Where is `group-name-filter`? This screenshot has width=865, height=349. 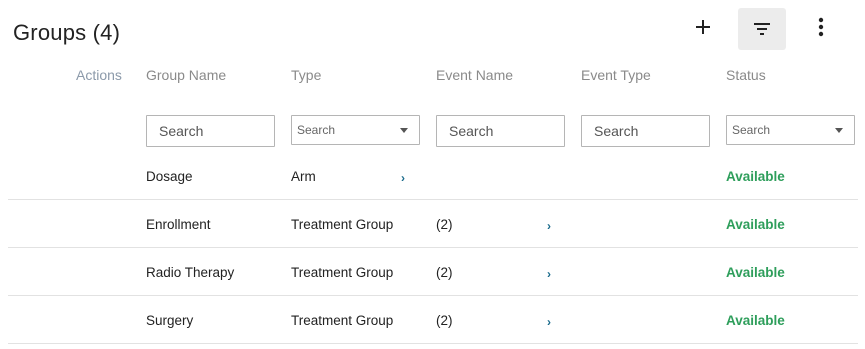
group-name-filter is located at coordinates (210, 131).